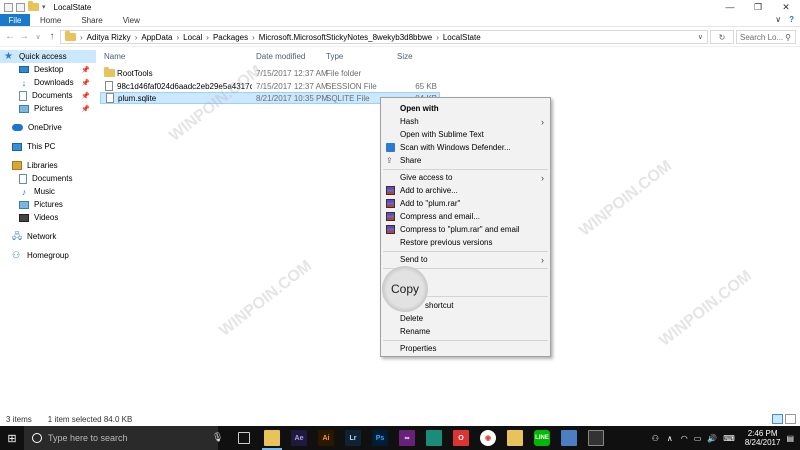 This screenshot has height=450, width=800. Describe the element at coordinates (48, 108) in the screenshot. I see `sidebar-item-pictures: Pictures 📌` at that location.